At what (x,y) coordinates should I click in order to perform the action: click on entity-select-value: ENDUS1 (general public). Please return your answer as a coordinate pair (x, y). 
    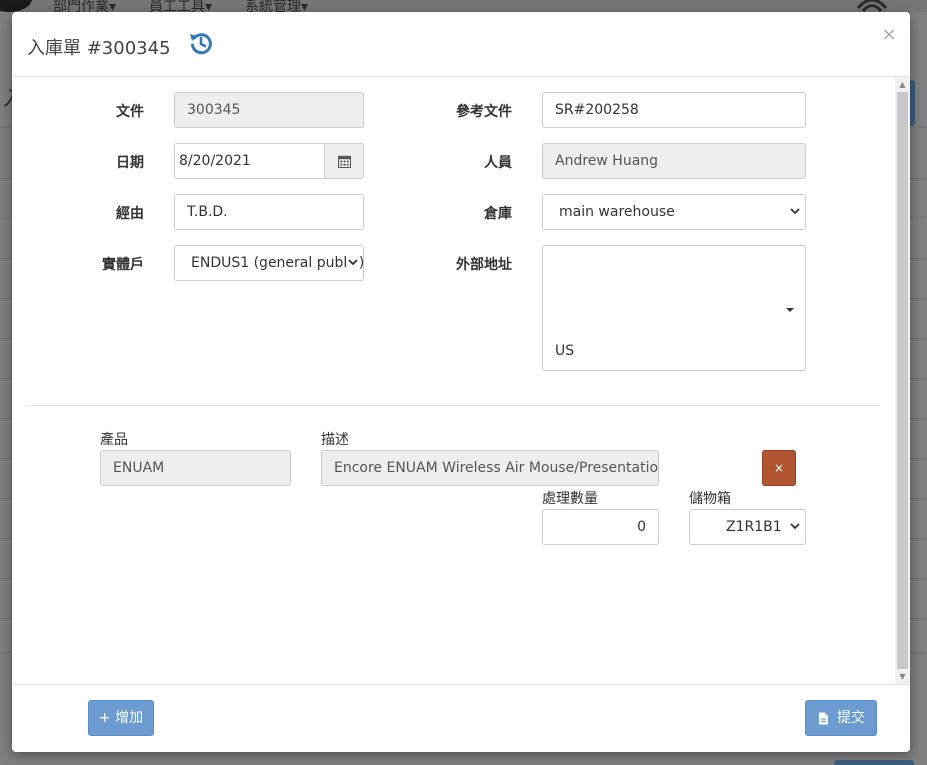
    Looking at the image, I should click on (277, 263).